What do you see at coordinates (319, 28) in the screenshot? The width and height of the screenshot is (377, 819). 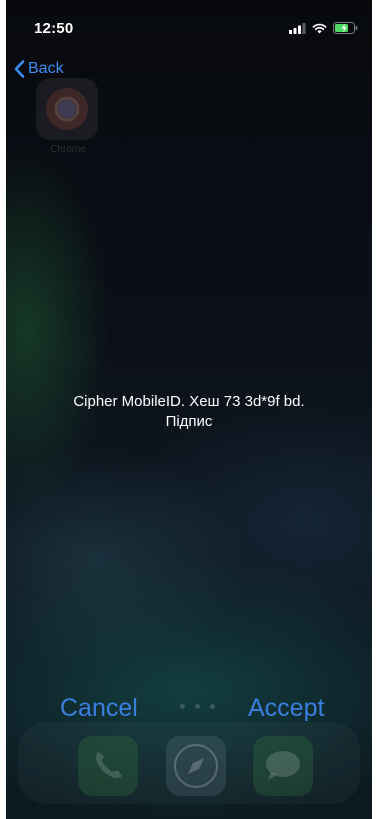 I see `wifi-icon` at bounding box center [319, 28].